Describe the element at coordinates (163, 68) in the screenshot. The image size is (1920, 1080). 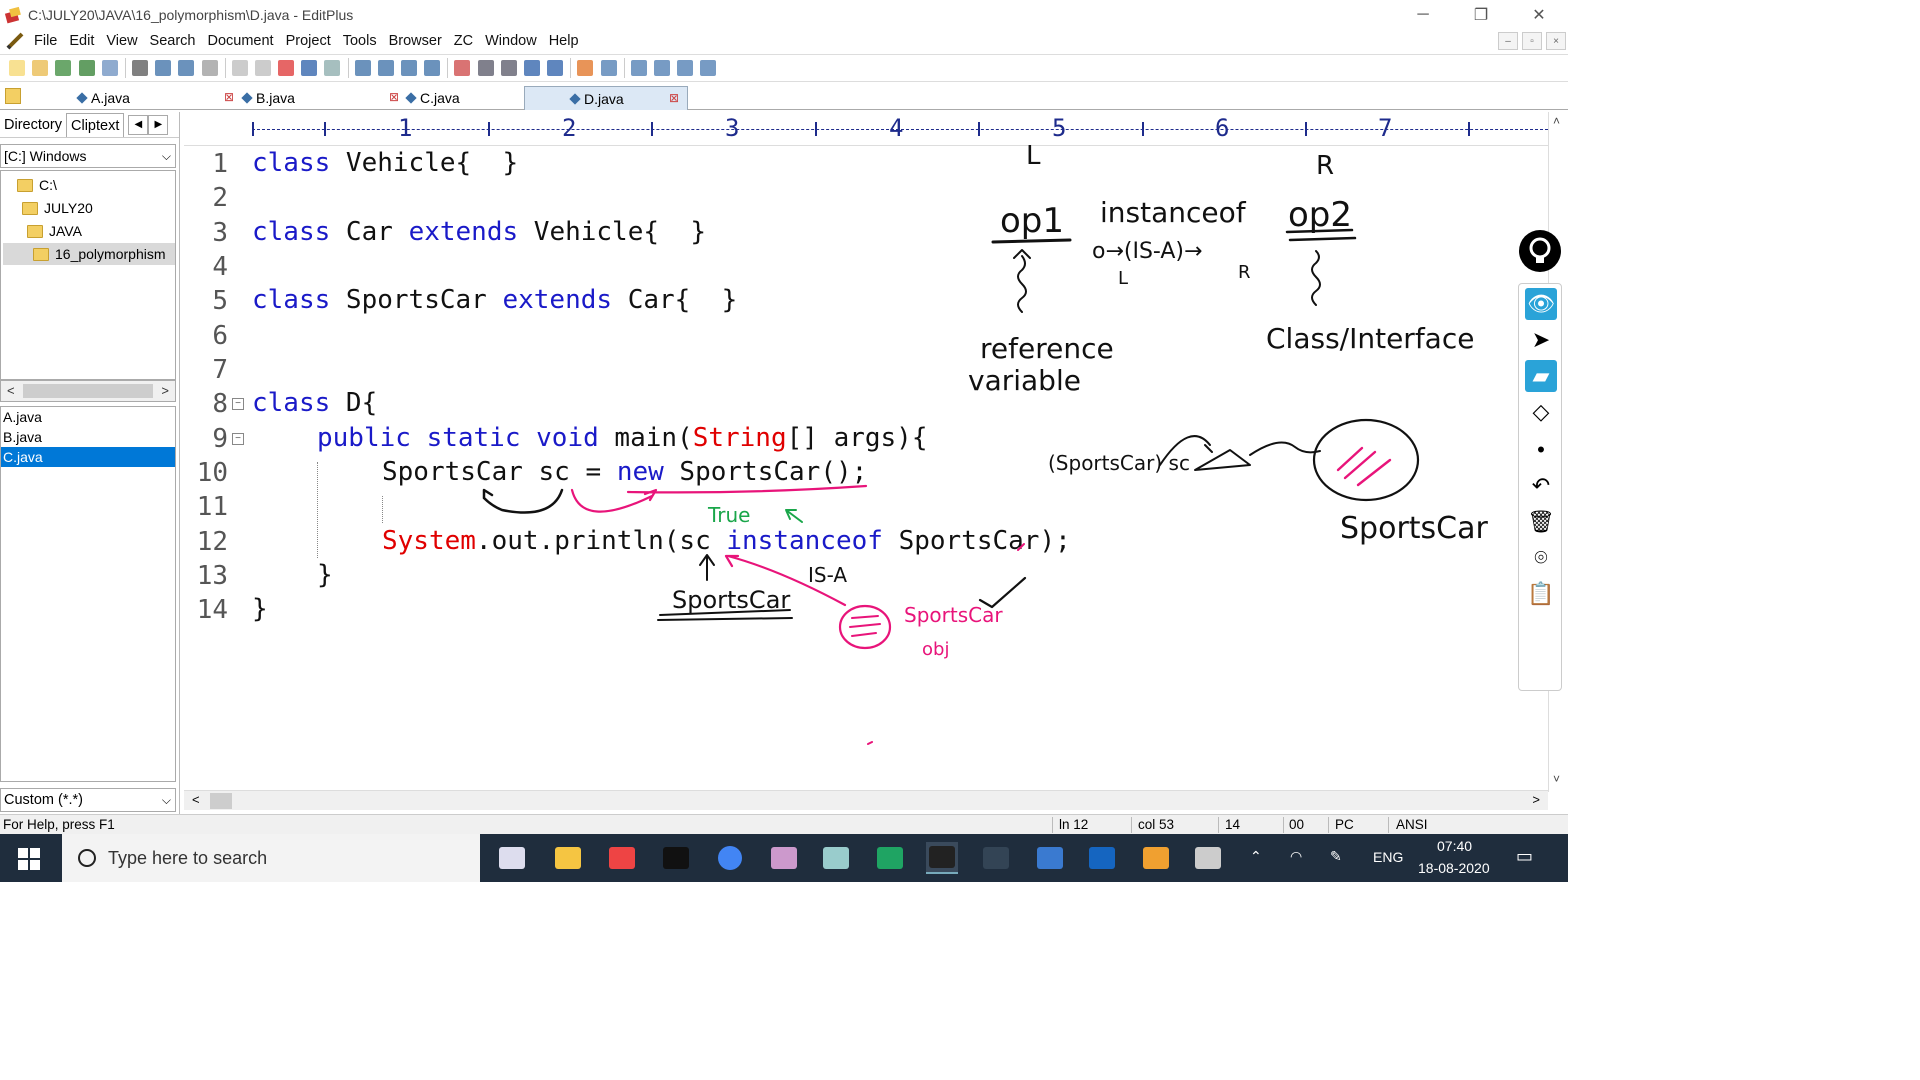
I see `spellcheck-icon` at that location.